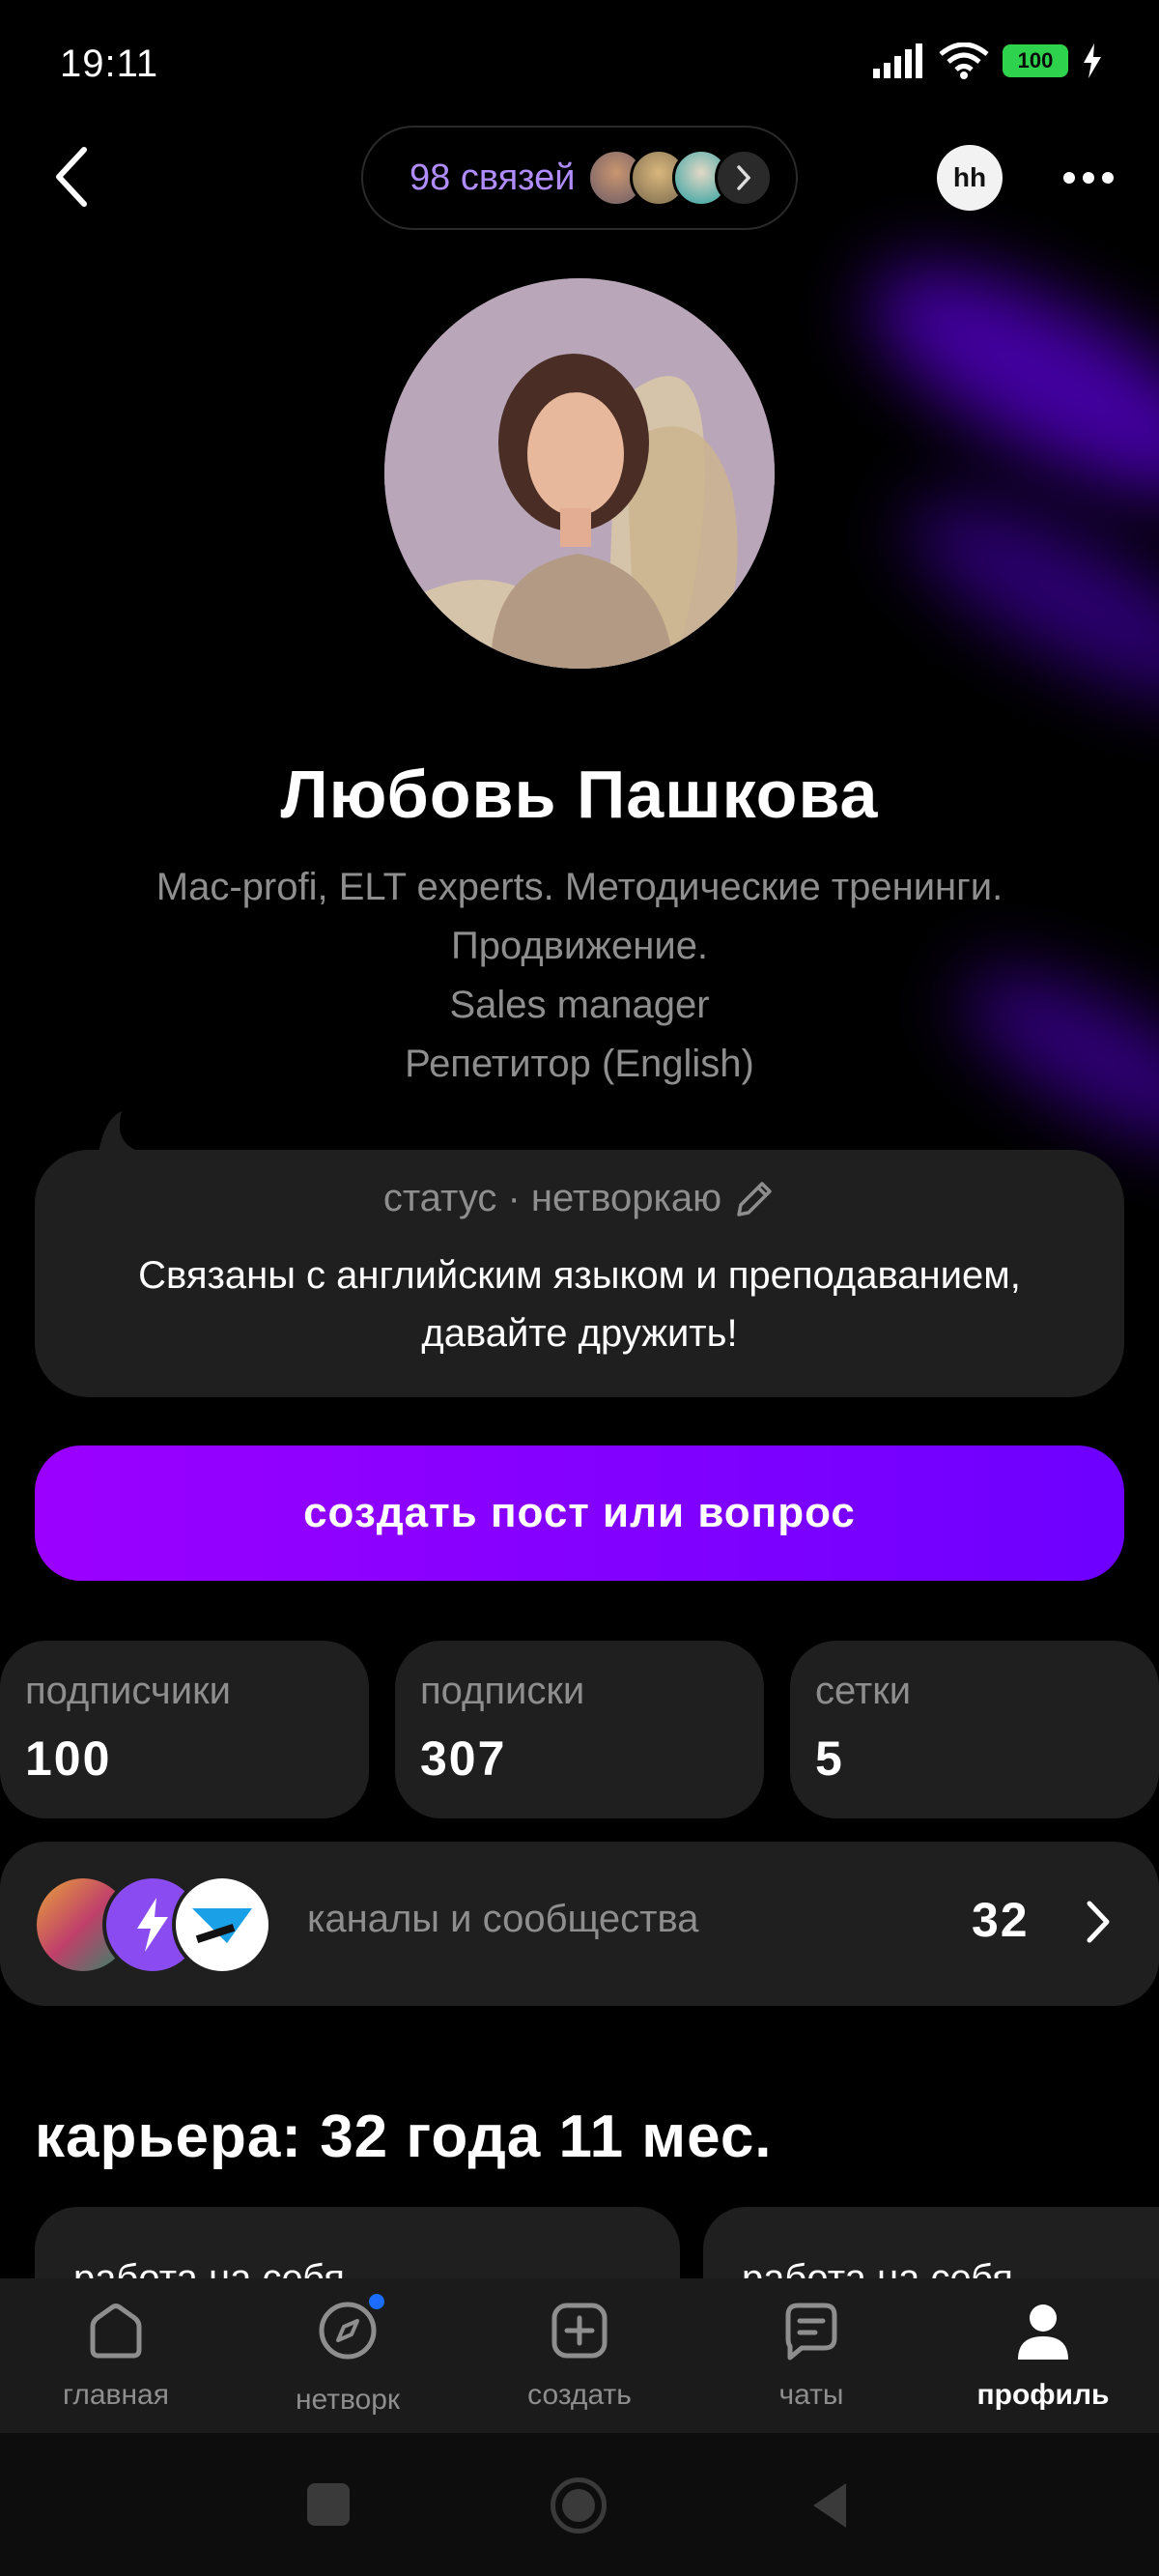 Image resolution: width=1159 pixels, height=2576 pixels. I want to click on followers-card: подписчики 100, so click(185, 1730).